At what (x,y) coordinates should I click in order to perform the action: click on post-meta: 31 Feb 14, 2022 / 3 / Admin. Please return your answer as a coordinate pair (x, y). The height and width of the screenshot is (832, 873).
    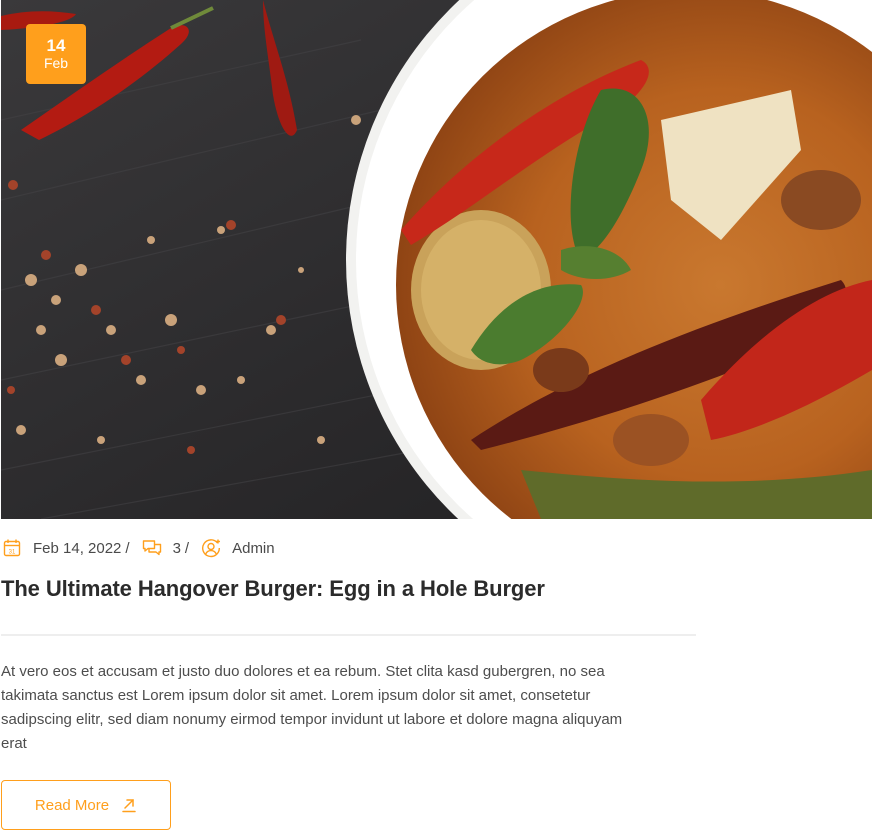
    Looking at the image, I should click on (138, 548).